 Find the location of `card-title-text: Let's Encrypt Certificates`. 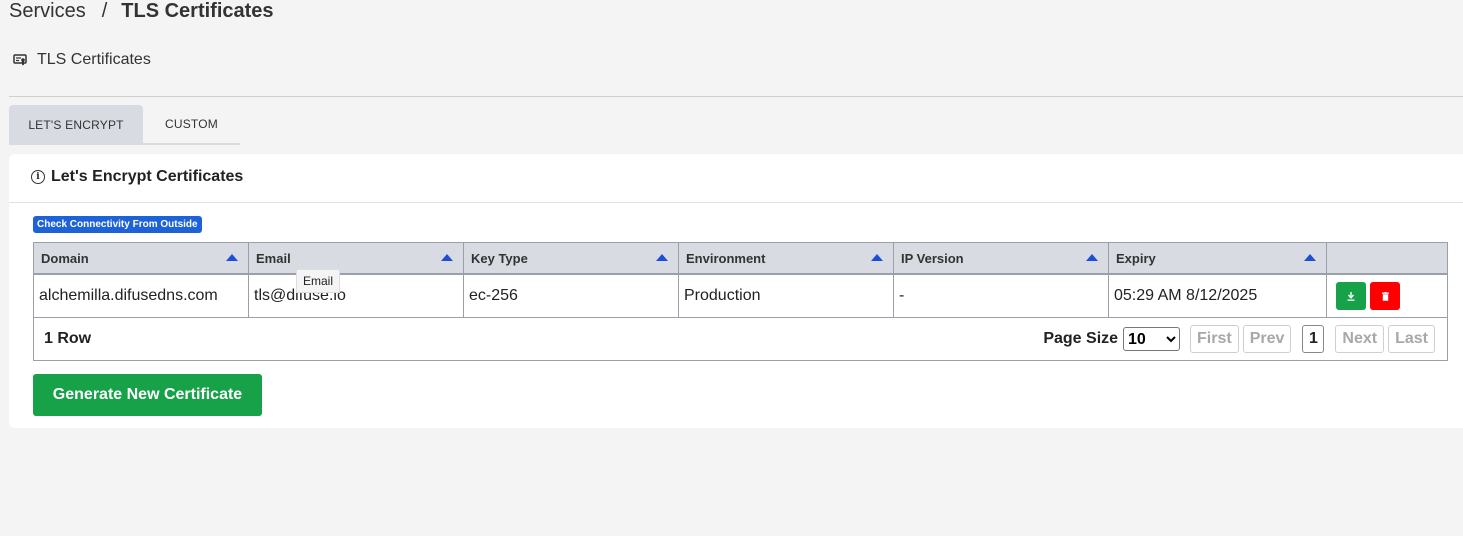

card-title-text: Let's Encrypt Certificates is located at coordinates (147, 176).